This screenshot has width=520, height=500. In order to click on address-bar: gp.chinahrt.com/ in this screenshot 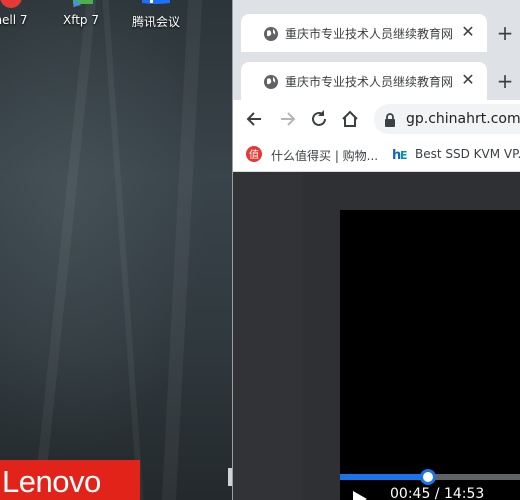, I will do `click(447, 119)`.